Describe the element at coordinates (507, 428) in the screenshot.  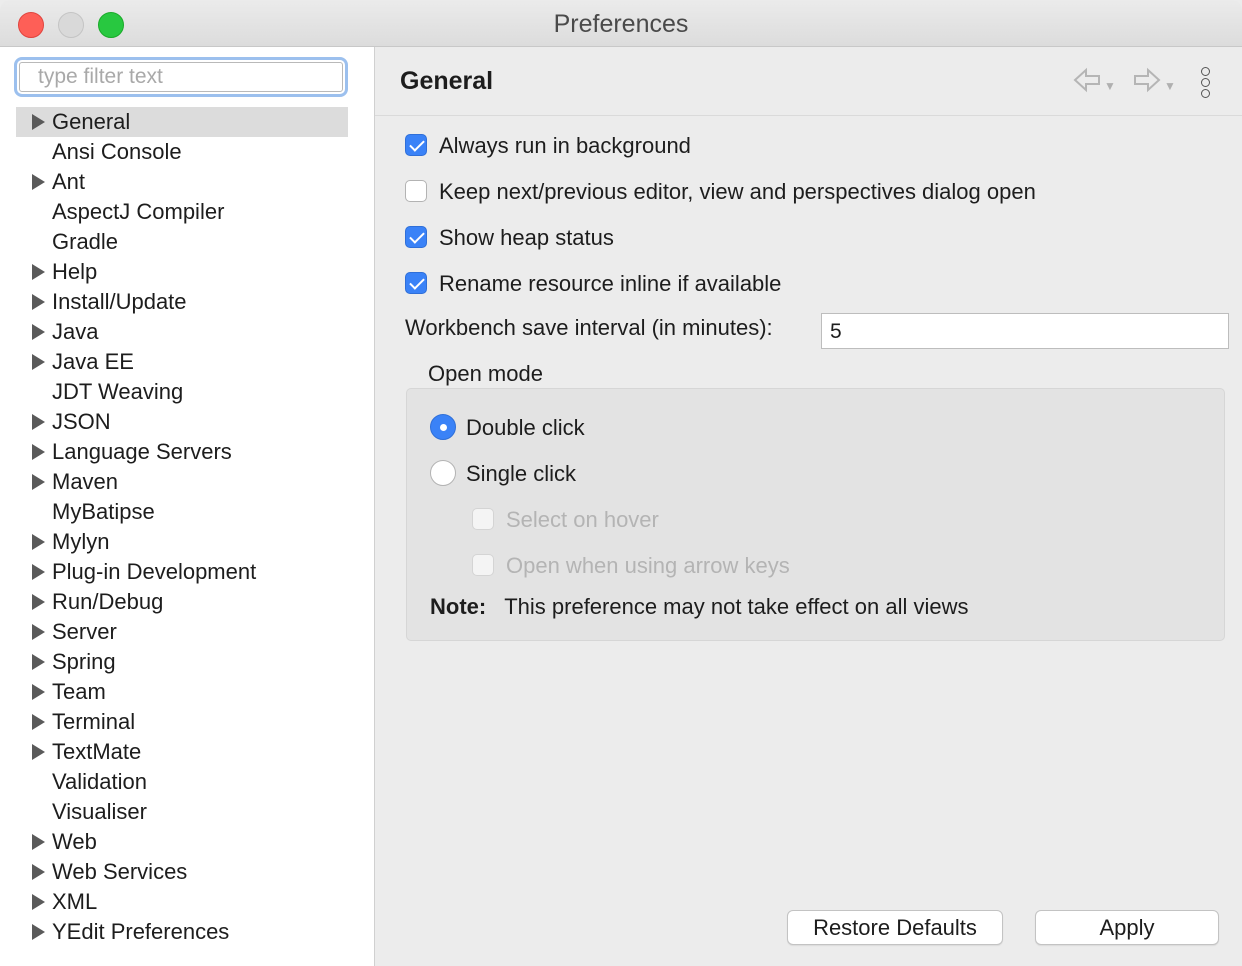
I see `double-click-option: Double click` at that location.